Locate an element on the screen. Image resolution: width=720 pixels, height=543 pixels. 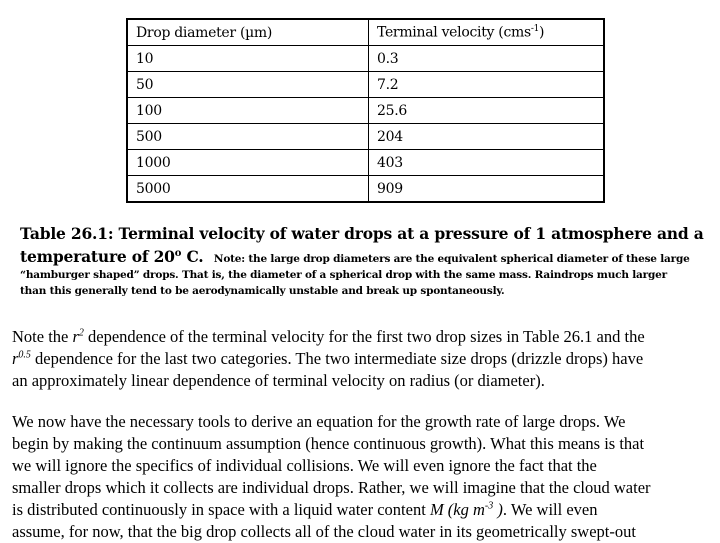
table-row: 50 7.2 is located at coordinates (365, 84).